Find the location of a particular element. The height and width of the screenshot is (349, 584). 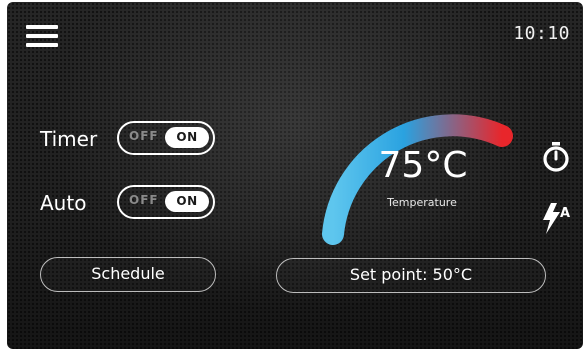

hamburger-menu-icon is located at coordinates (42, 36).